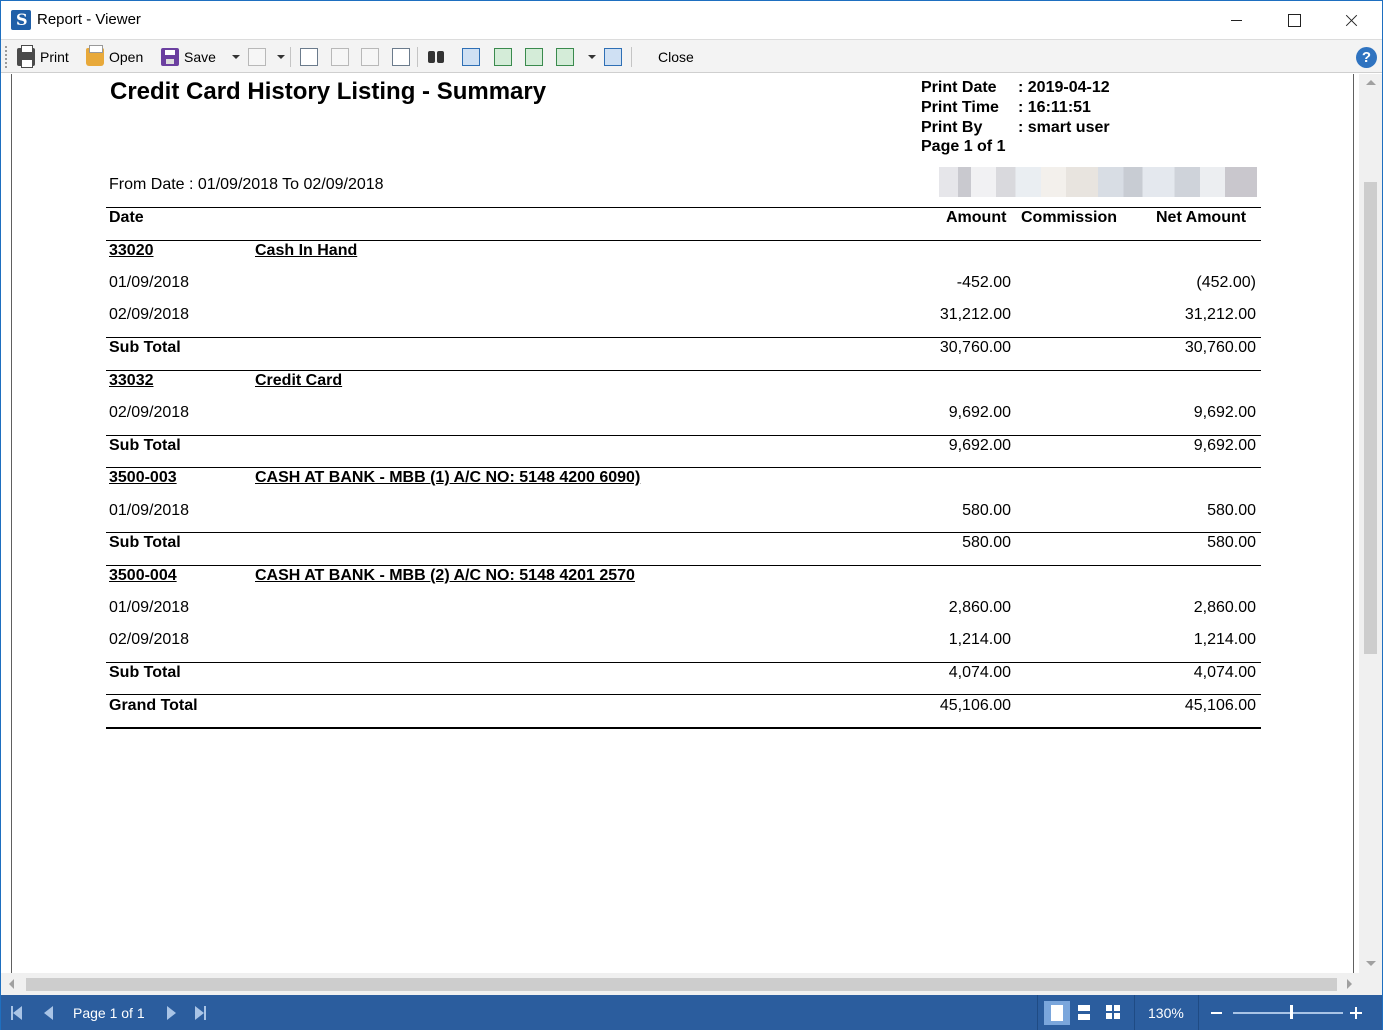 This screenshot has width=1383, height=1030. Describe the element at coordinates (126, 217) in the screenshot. I see `column-header-date: Date` at that location.